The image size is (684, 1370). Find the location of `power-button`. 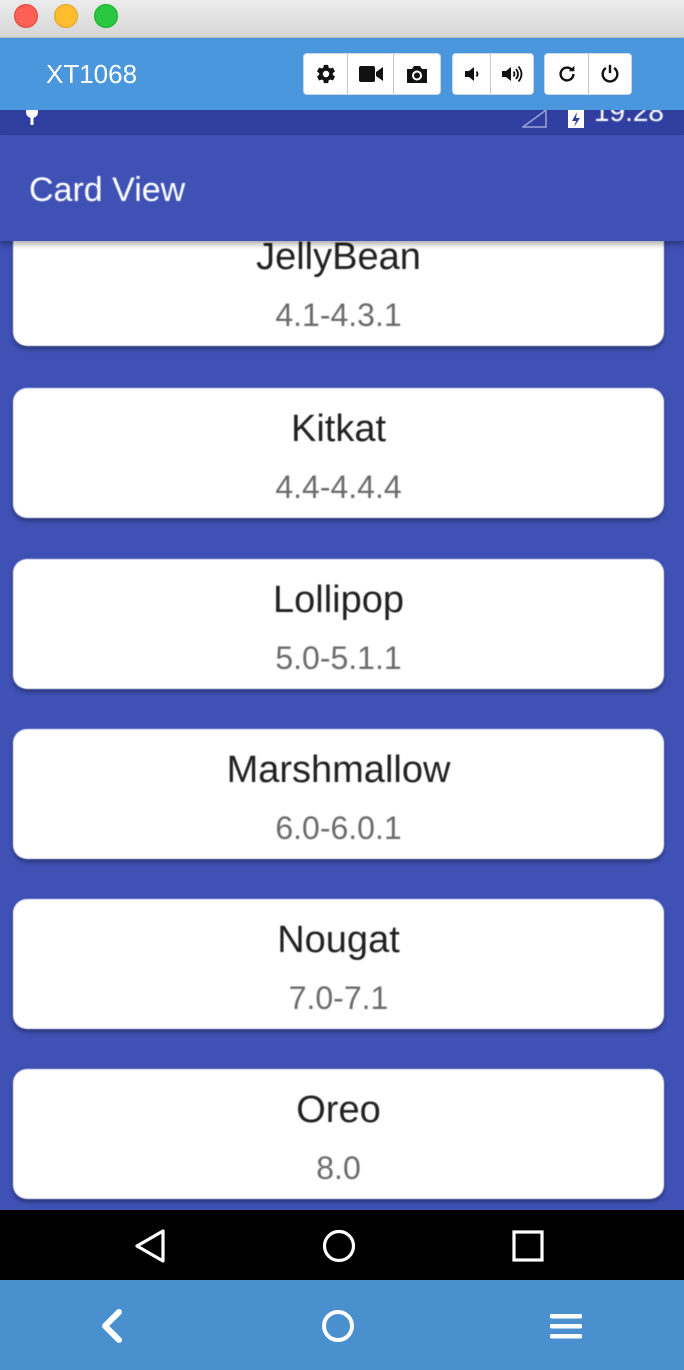

power-button is located at coordinates (610, 74).